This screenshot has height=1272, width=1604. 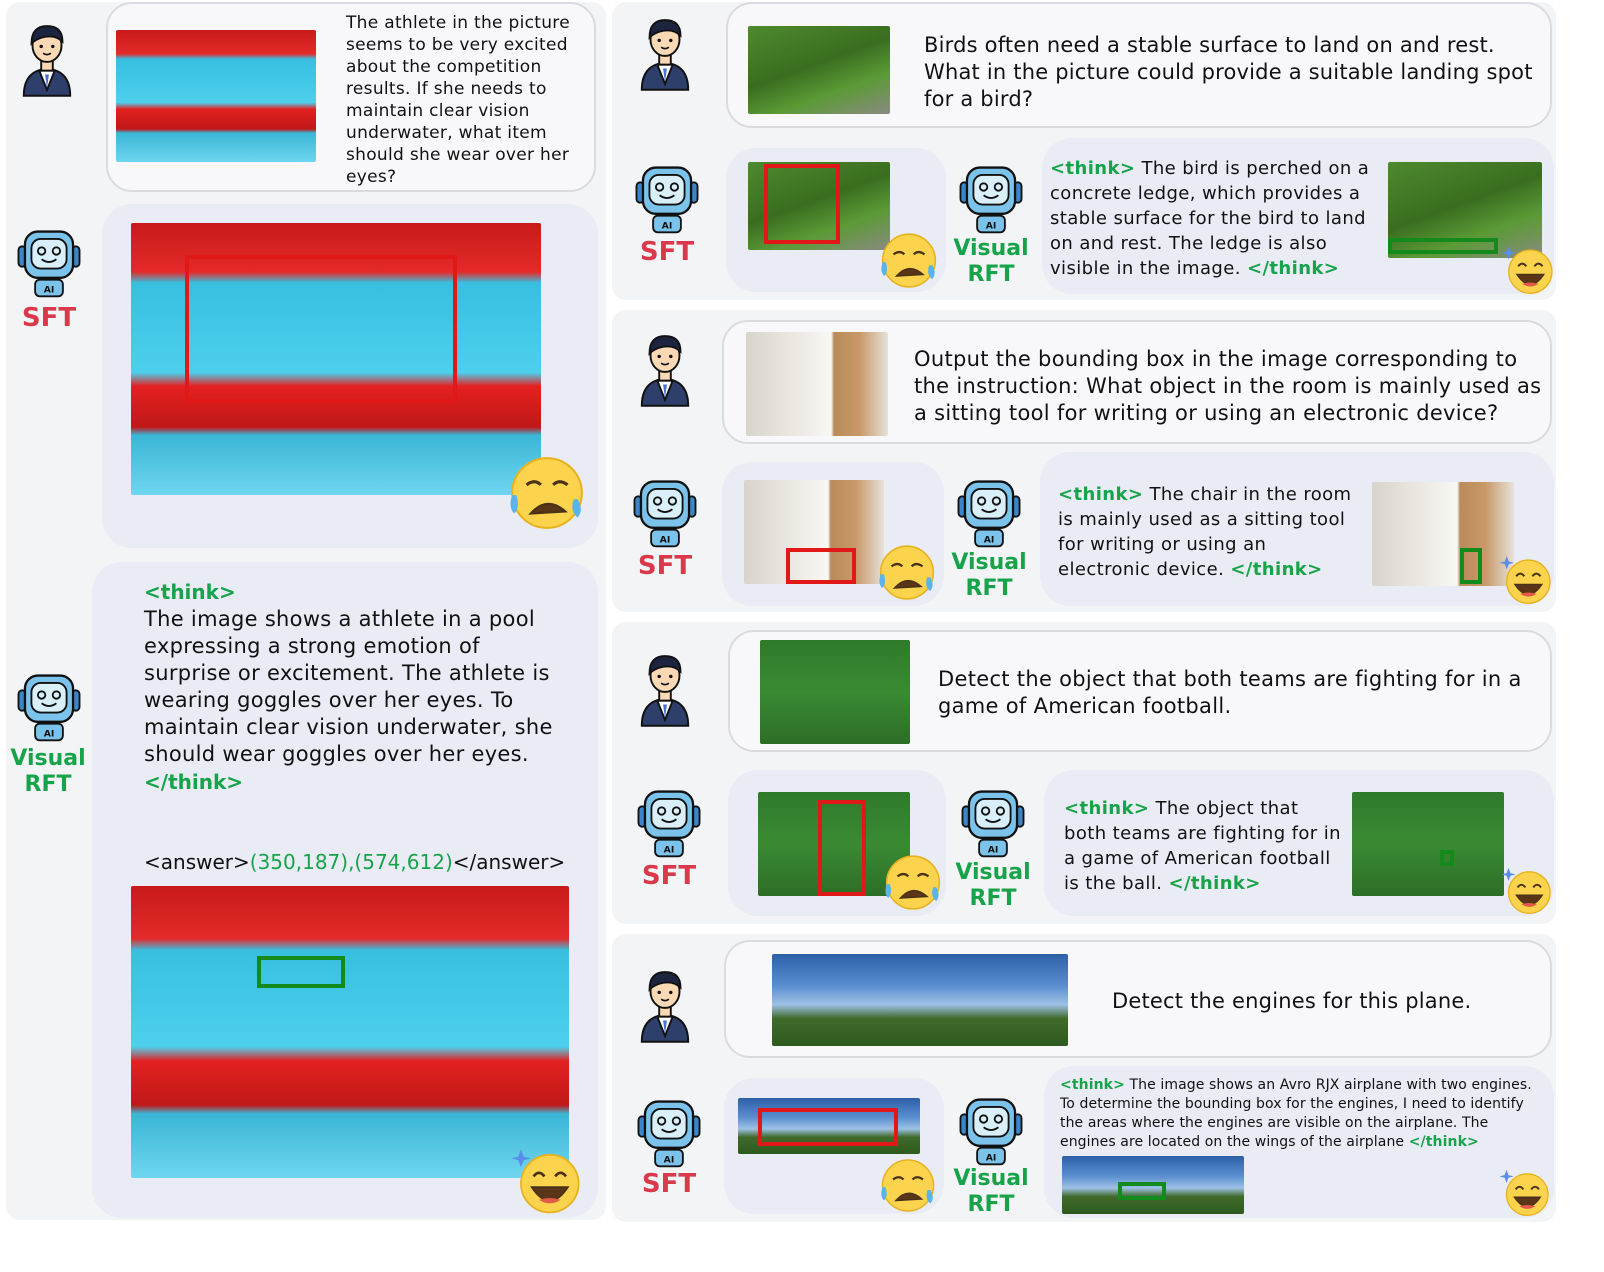 I want to click on question-bubble: Detect the engines for this plane., so click(x=1138, y=999).